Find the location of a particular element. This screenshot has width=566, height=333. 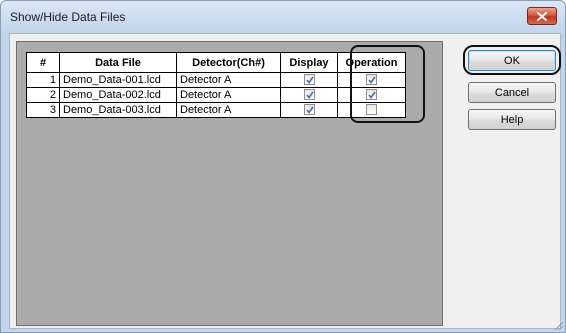

header-data-file: Data File is located at coordinates (118, 62).